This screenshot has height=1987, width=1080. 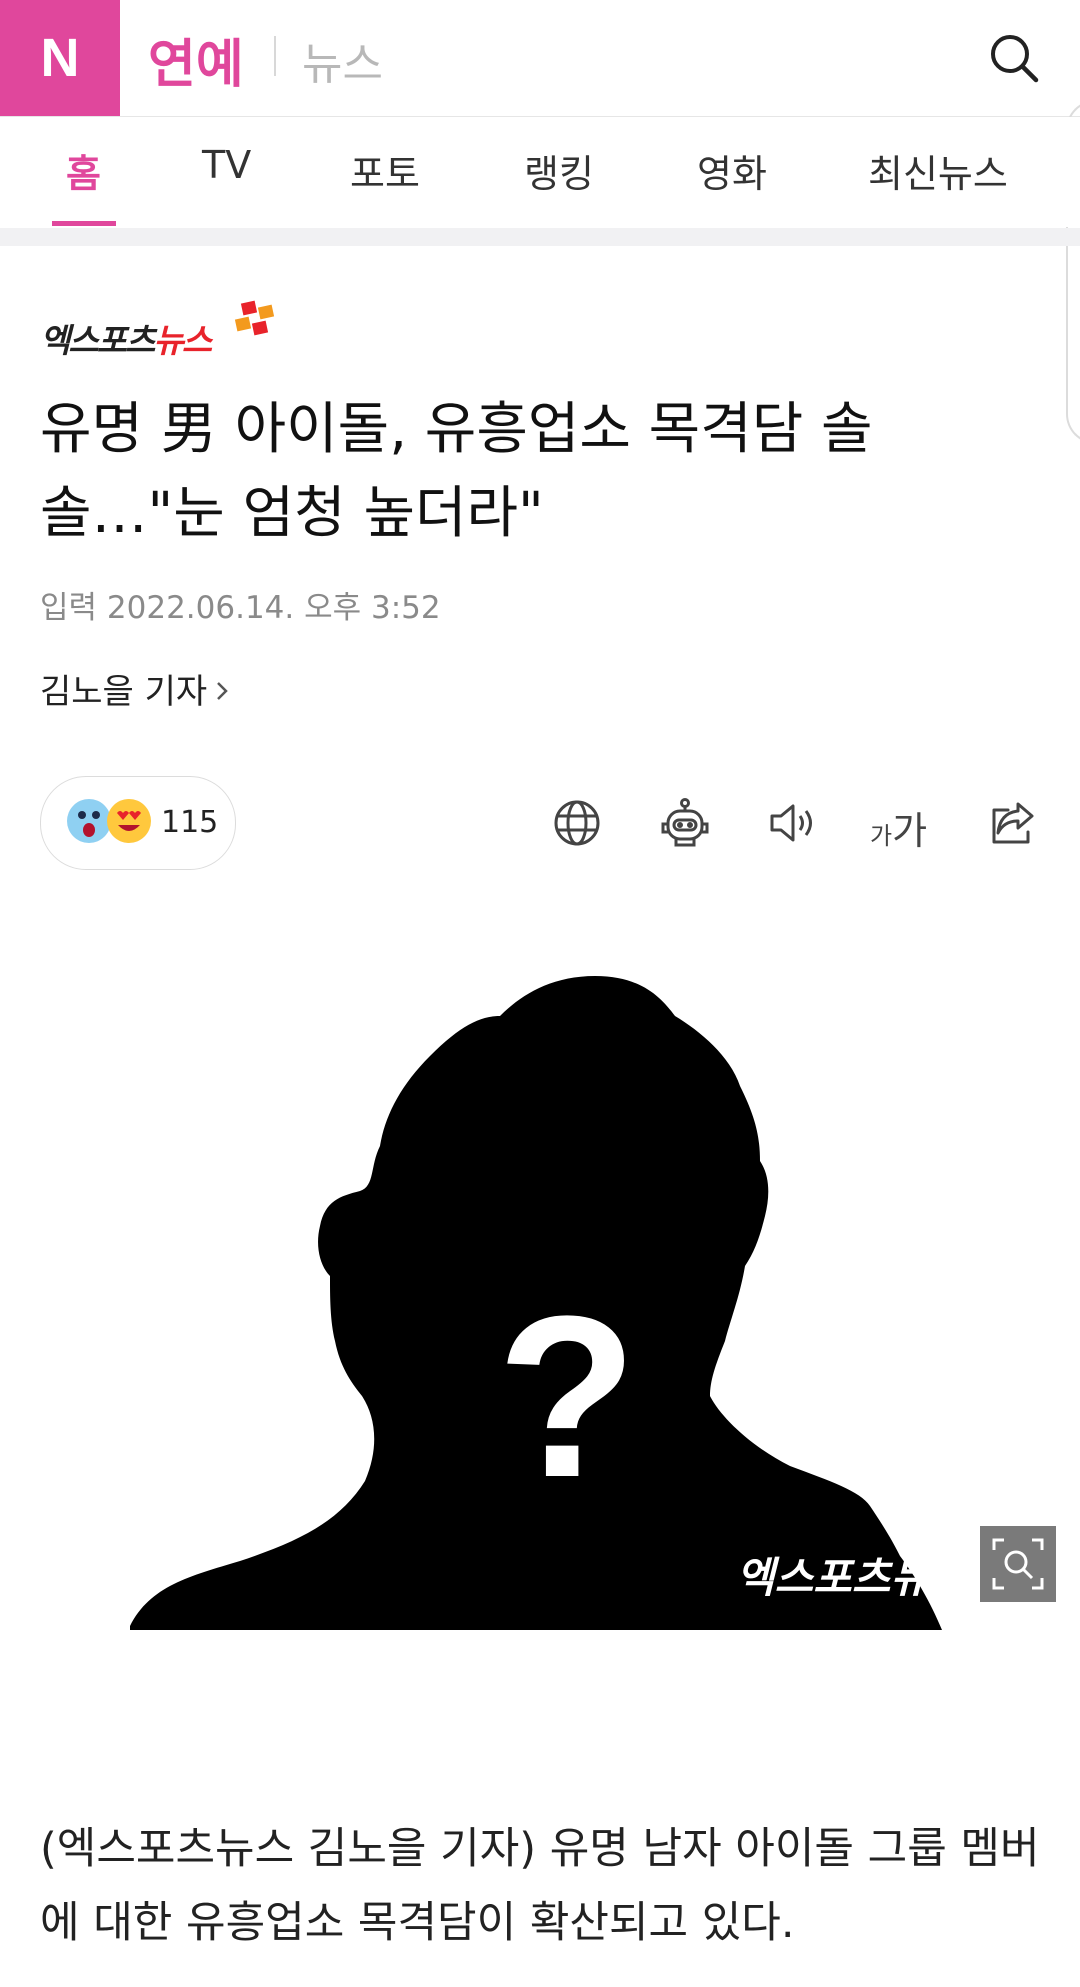 What do you see at coordinates (196, 59) in the screenshot?
I see `section-title: 연예` at bounding box center [196, 59].